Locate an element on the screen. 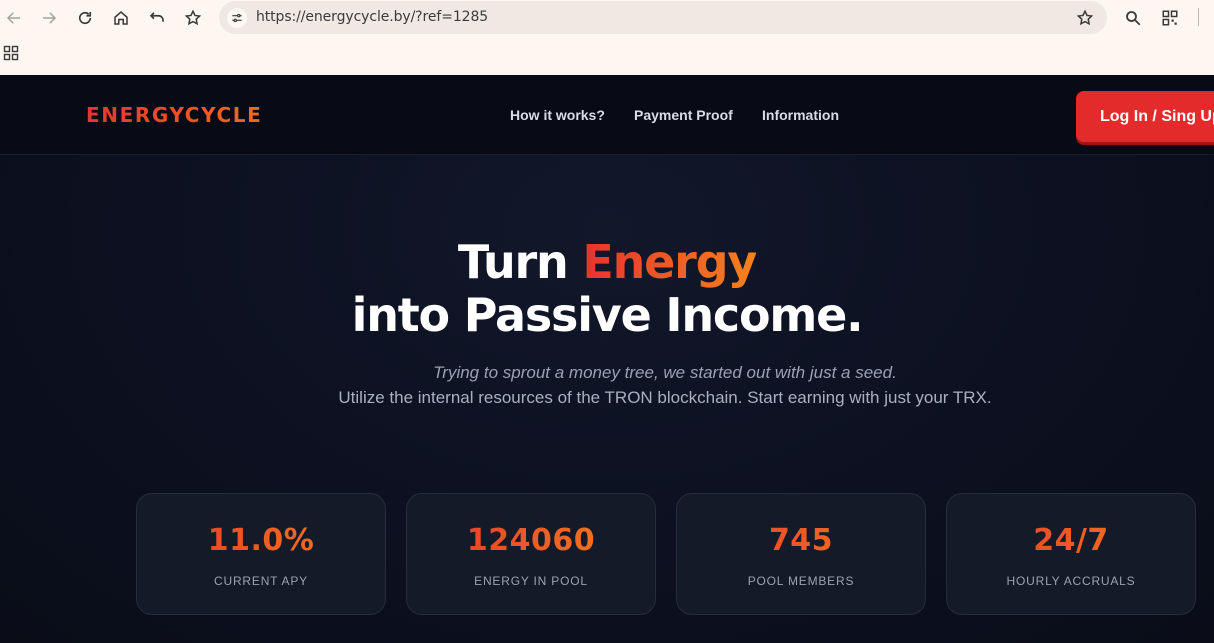  login-signup-button: Log In / Sing Up is located at coordinates (1145, 116).